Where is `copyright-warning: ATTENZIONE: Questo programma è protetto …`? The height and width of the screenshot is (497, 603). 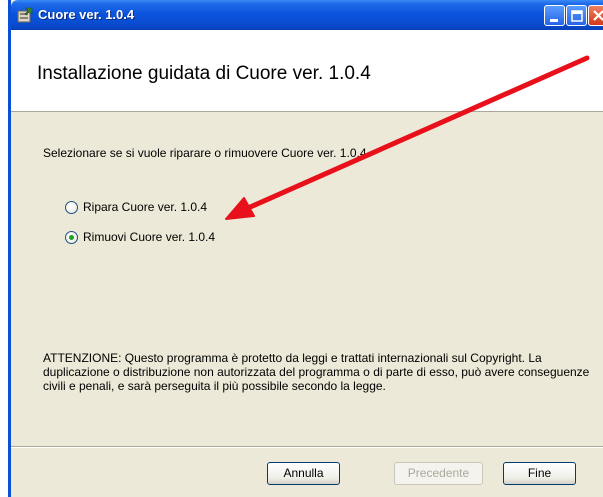 copyright-warning: ATTENZIONE: Questo programma è protetto … is located at coordinates (316, 372).